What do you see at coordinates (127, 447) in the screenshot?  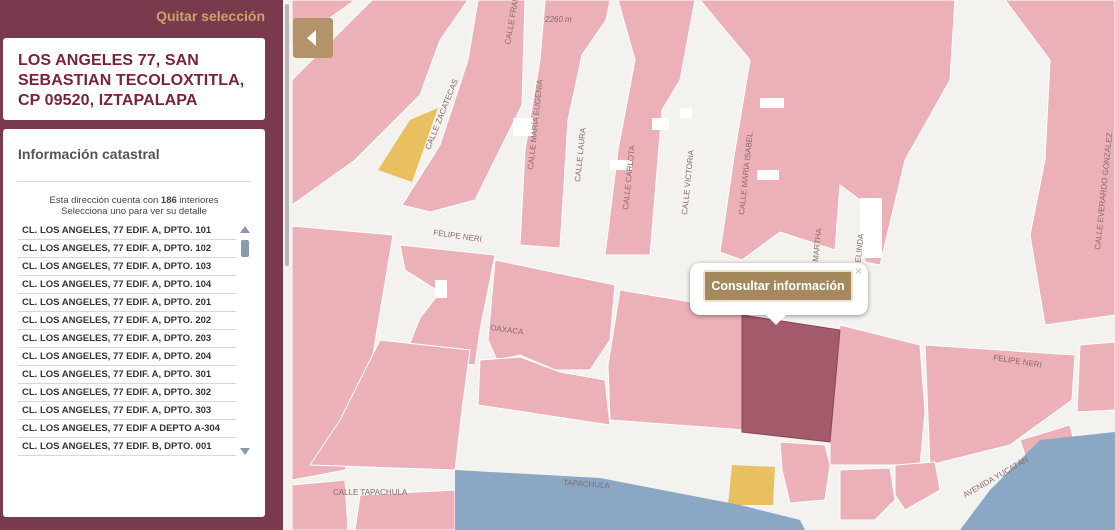 I see `interior-list-item: CL. LOS ANGELES, 77 EDIF. B, DPTO. 001` at bounding box center [127, 447].